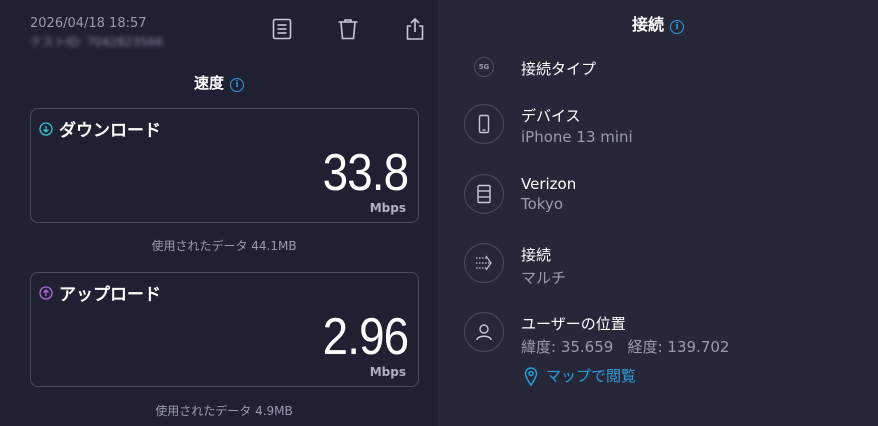  What do you see at coordinates (387, 208) in the screenshot?
I see `download-unit: Mbps` at bounding box center [387, 208].